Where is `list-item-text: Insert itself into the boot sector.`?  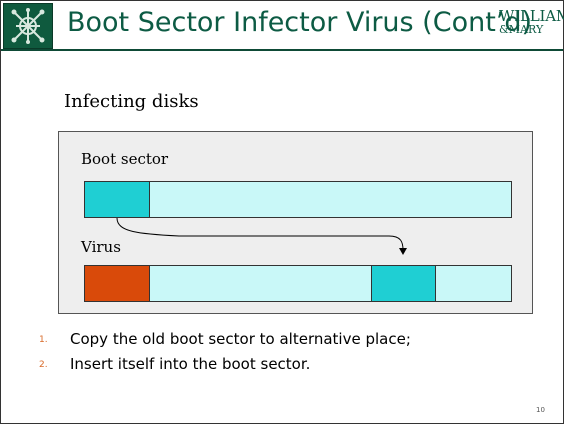 list-item-text: Insert itself into the boot sector. is located at coordinates (190, 364).